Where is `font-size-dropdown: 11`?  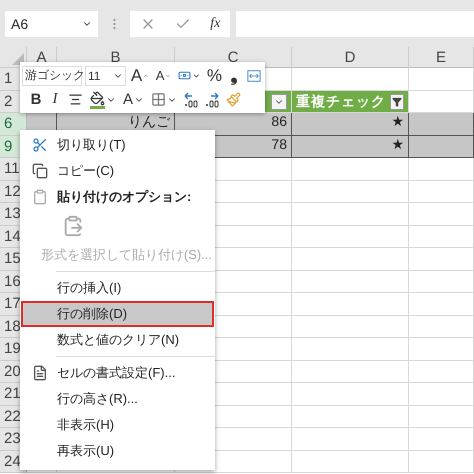 font-size-dropdown: 11 is located at coordinates (105, 76).